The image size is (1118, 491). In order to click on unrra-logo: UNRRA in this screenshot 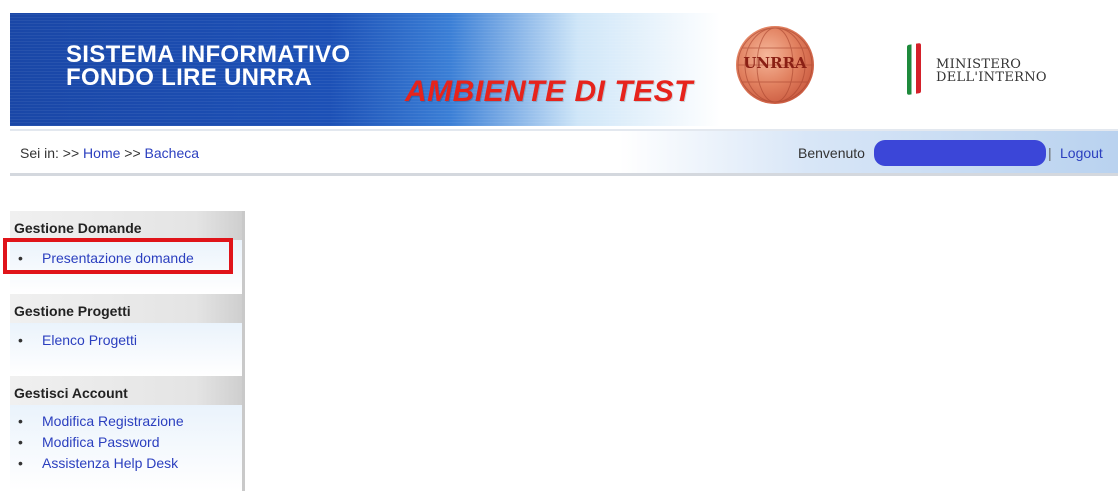, I will do `click(775, 65)`.